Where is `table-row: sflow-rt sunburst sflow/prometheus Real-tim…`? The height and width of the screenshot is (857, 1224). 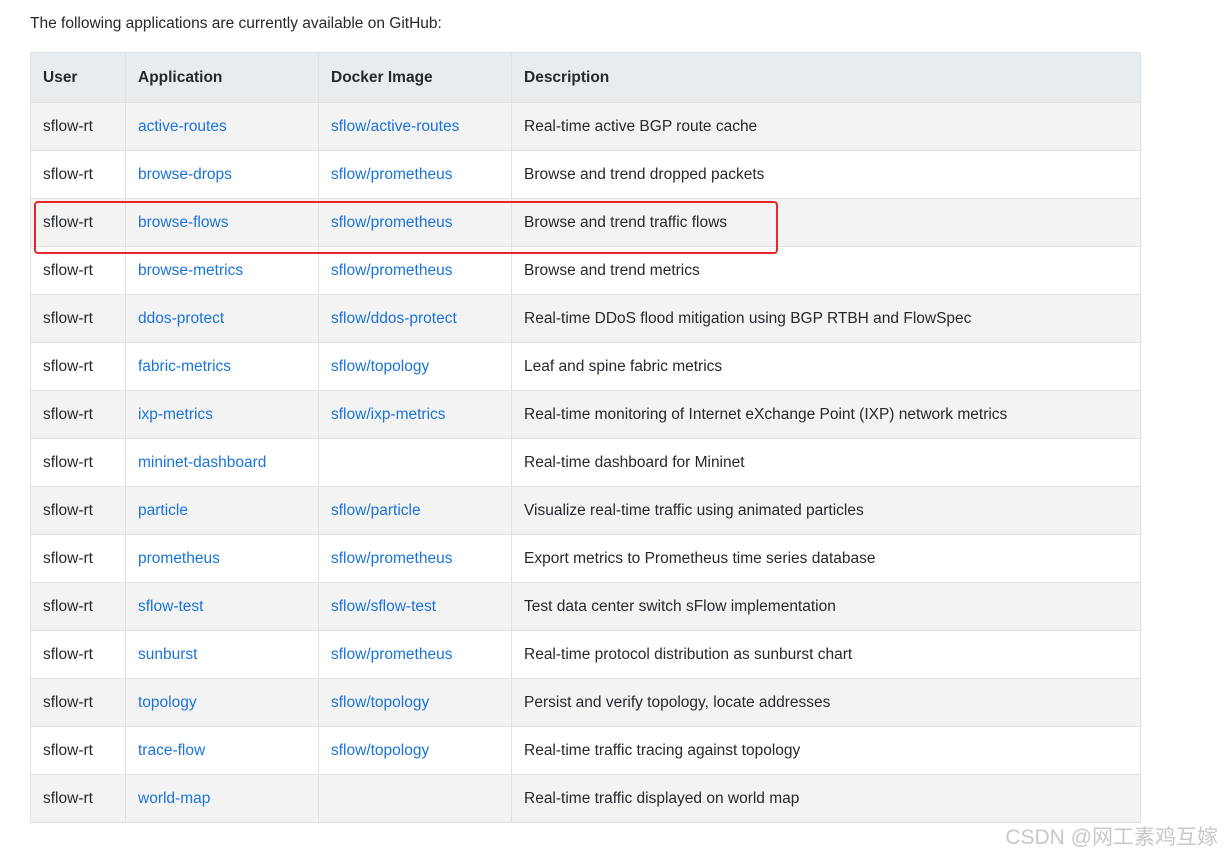
table-row: sflow-rt sunburst sflow/prometheus Real-tim… is located at coordinates (585, 654).